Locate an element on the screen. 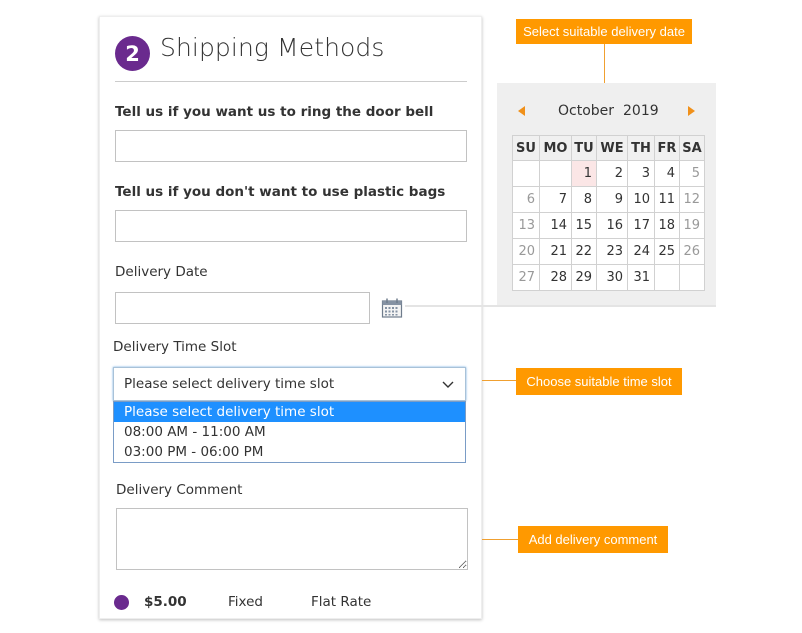  callout-add-comment: Add delivery comment is located at coordinates (593, 539).